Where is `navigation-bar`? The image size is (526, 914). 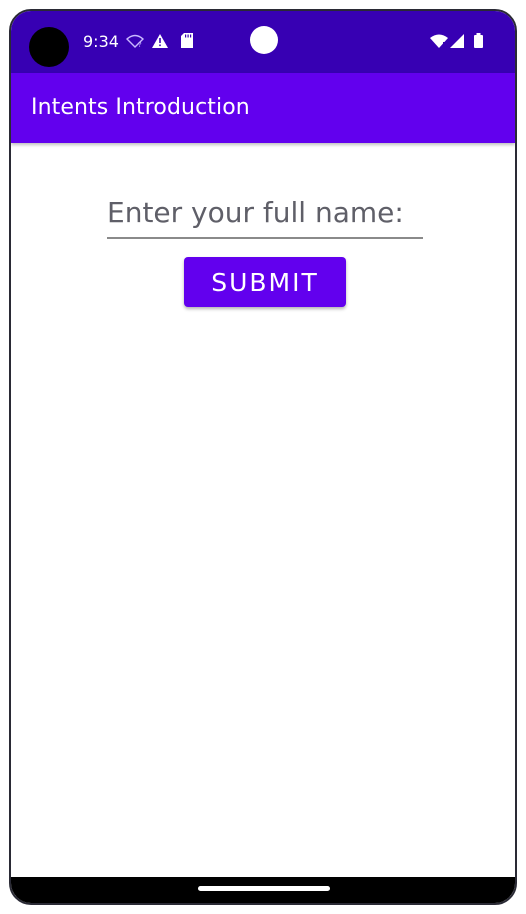 navigation-bar is located at coordinates (263, 890).